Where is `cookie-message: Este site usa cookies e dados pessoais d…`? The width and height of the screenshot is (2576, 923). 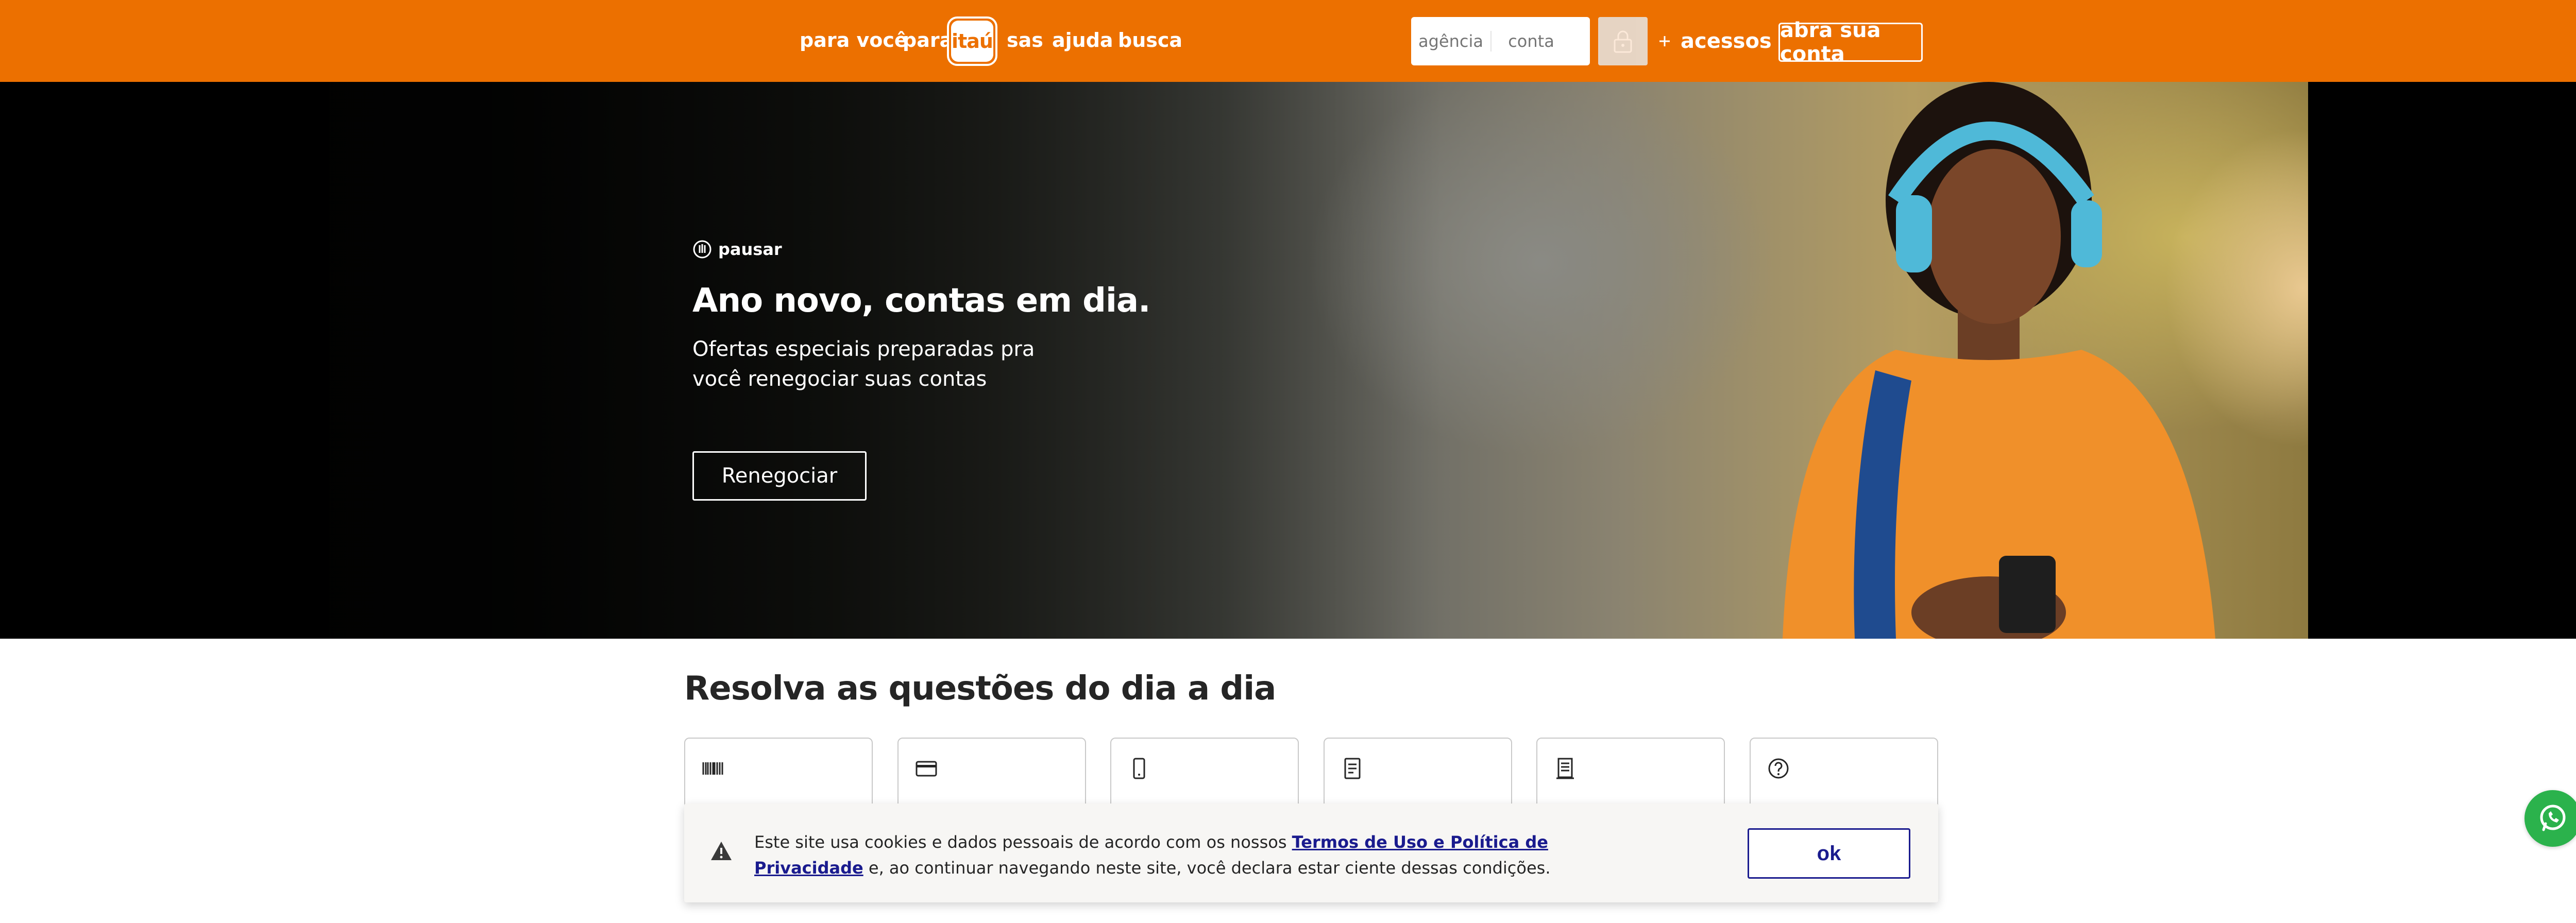 cookie-message: Este site usa cookies e dados pessoais d… is located at coordinates (1161, 855).